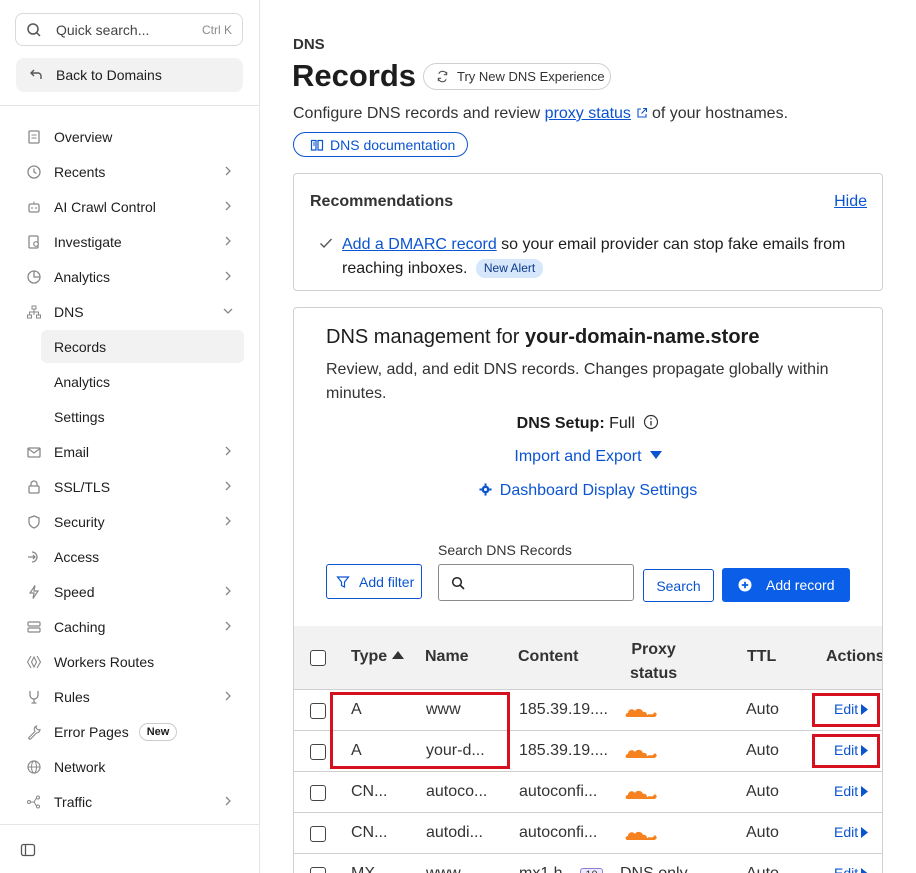  I want to click on table-row: MX www mx1.h... 10 DNS only Auto Edit, so click(588, 863).